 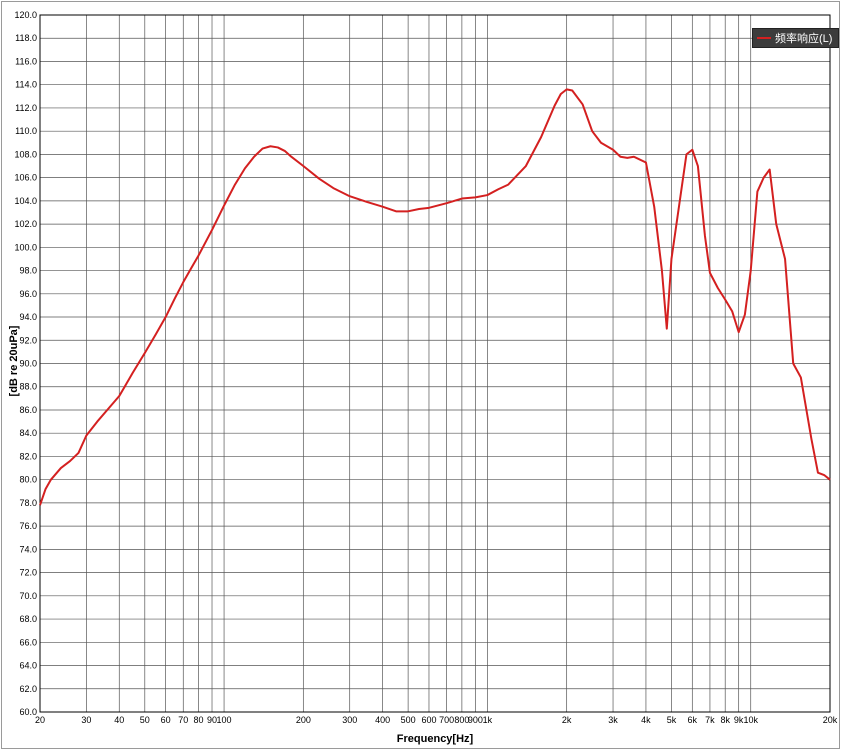 I want to click on x-tick-label: 2k, so click(x=567, y=720).